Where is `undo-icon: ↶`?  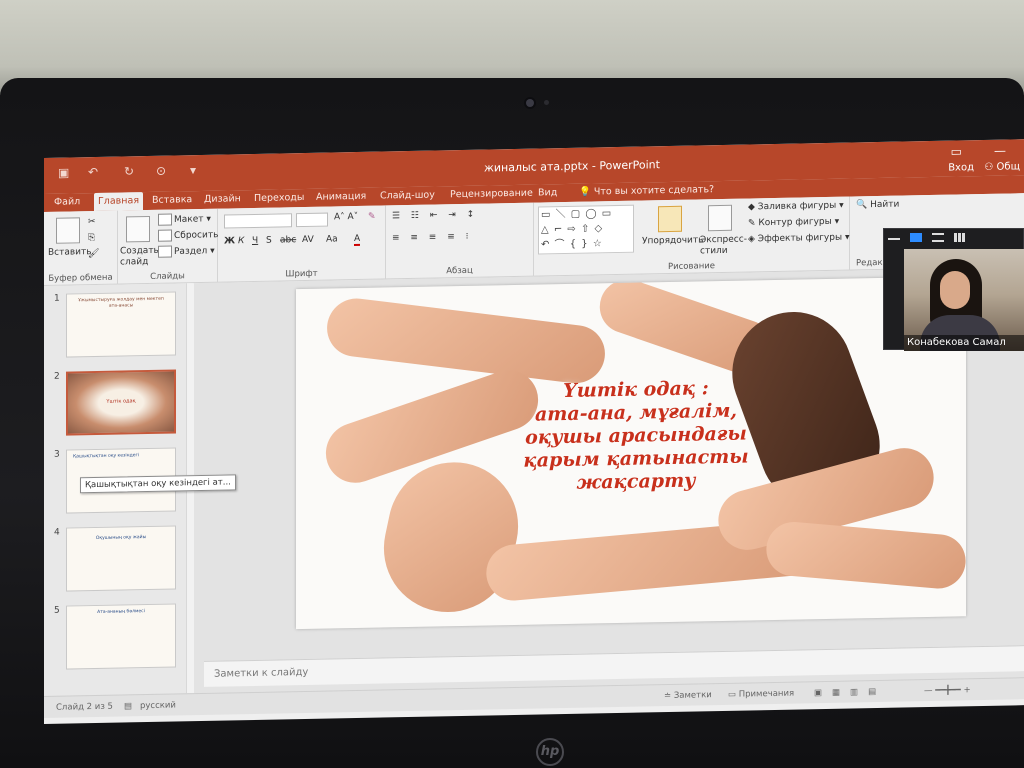
undo-icon: ↶ is located at coordinates (93, 172).